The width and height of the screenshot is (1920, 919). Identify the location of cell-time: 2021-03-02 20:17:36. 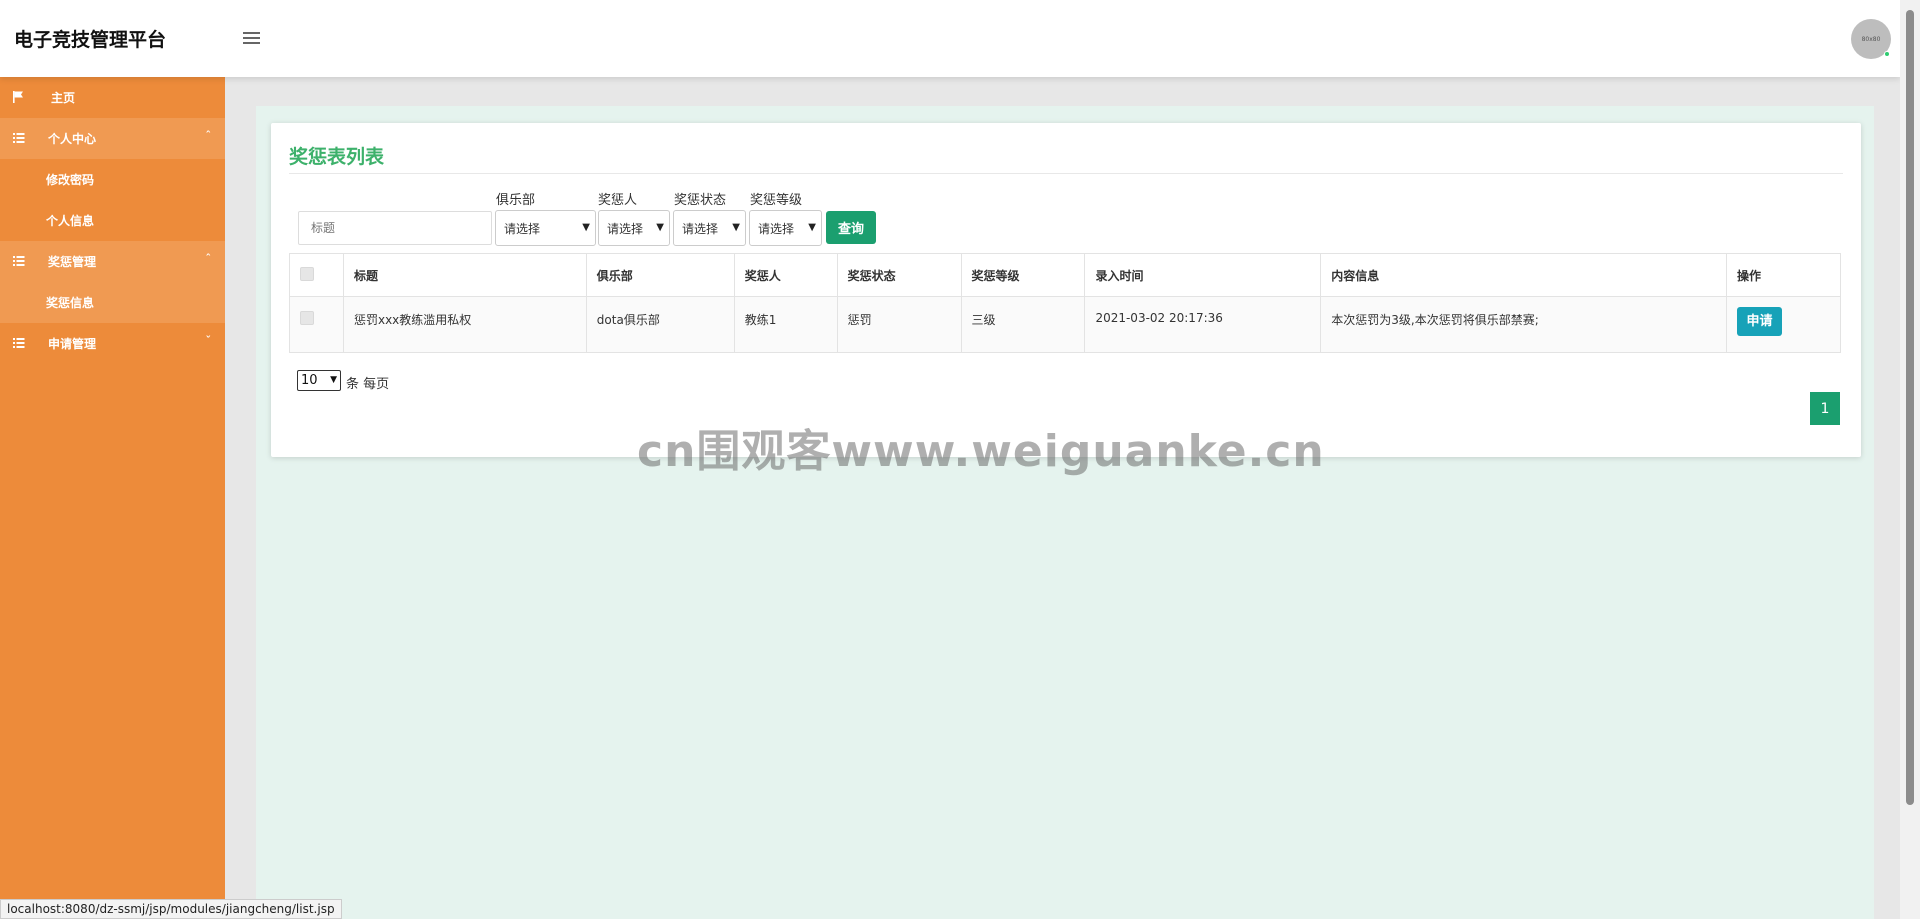
(1203, 324).